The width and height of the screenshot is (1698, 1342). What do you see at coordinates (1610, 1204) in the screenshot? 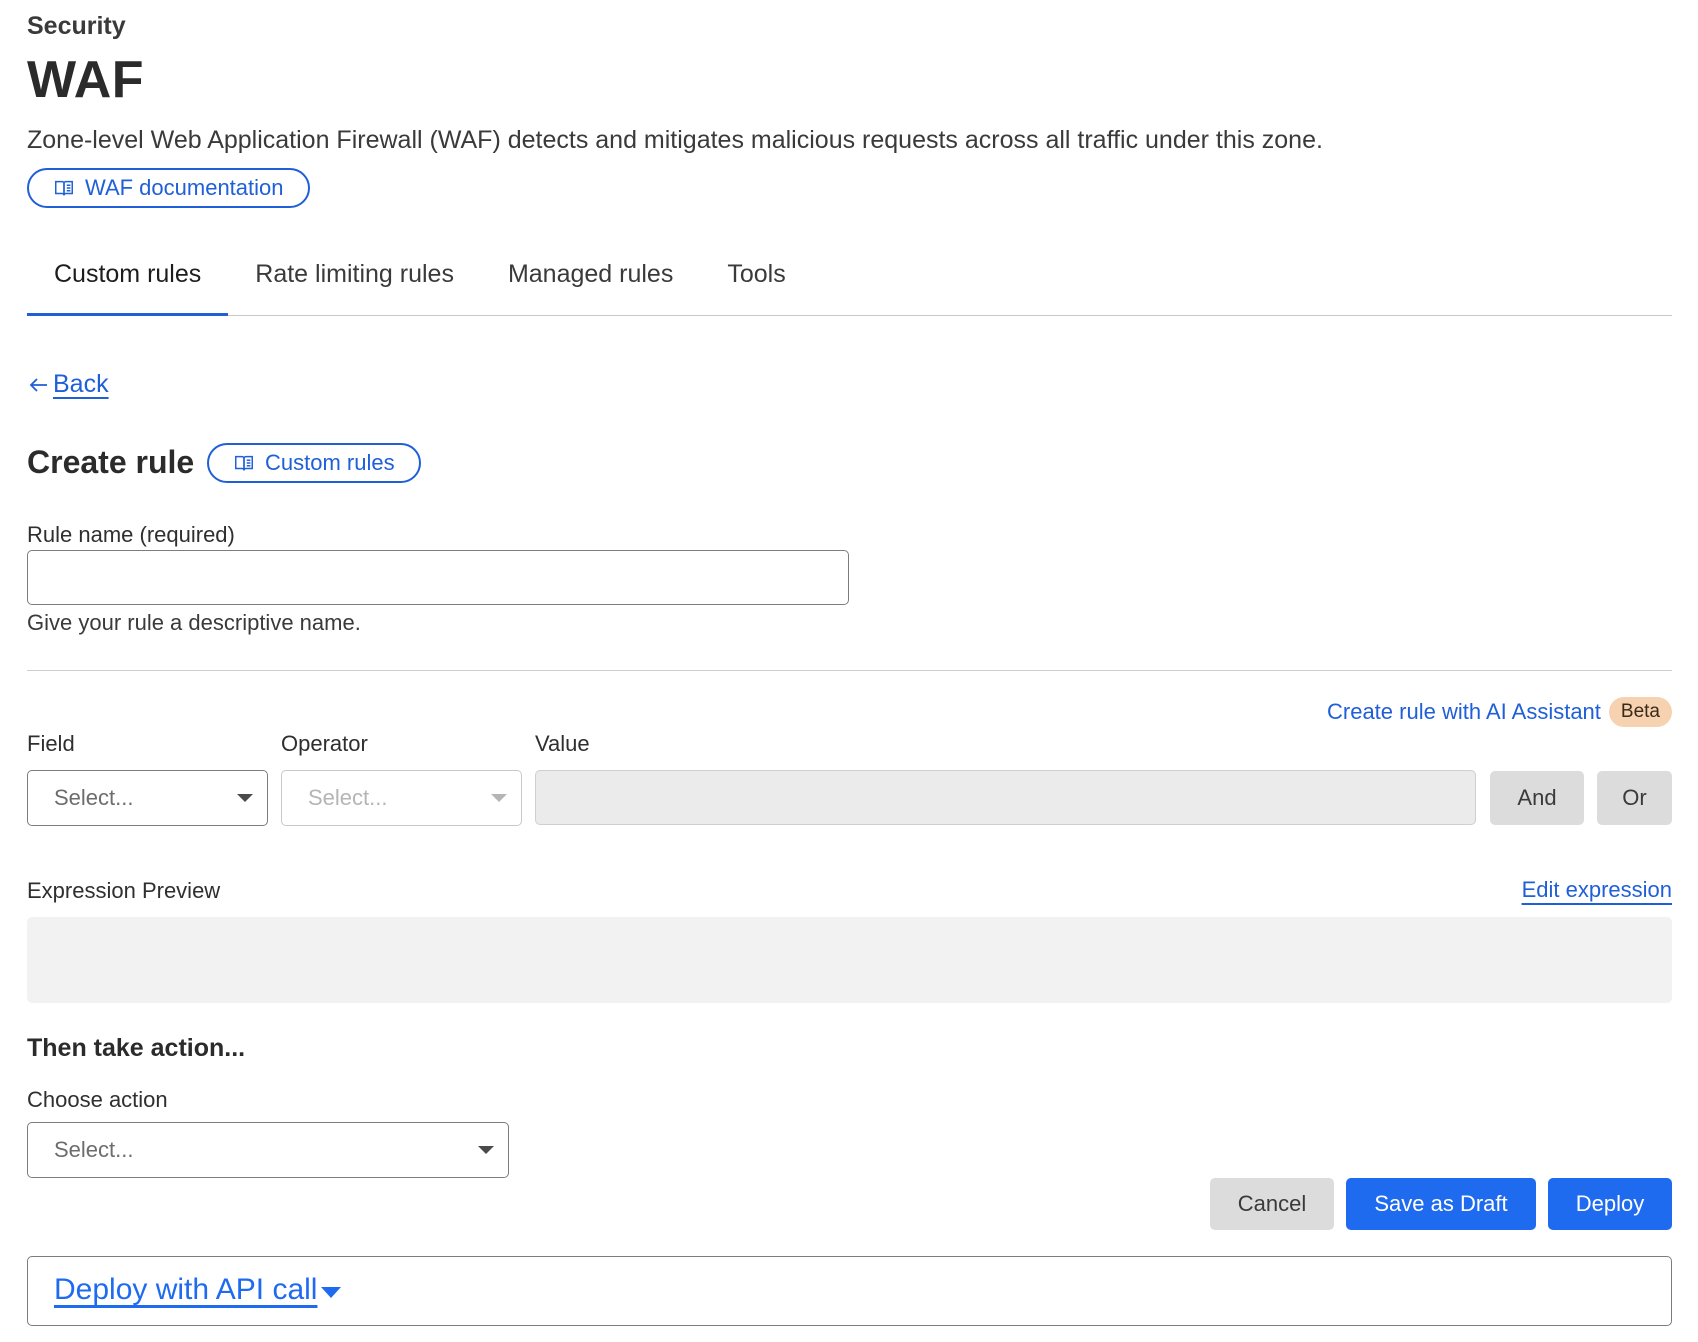
I see `deploy-button: Deploy` at bounding box center [1610, 1204].